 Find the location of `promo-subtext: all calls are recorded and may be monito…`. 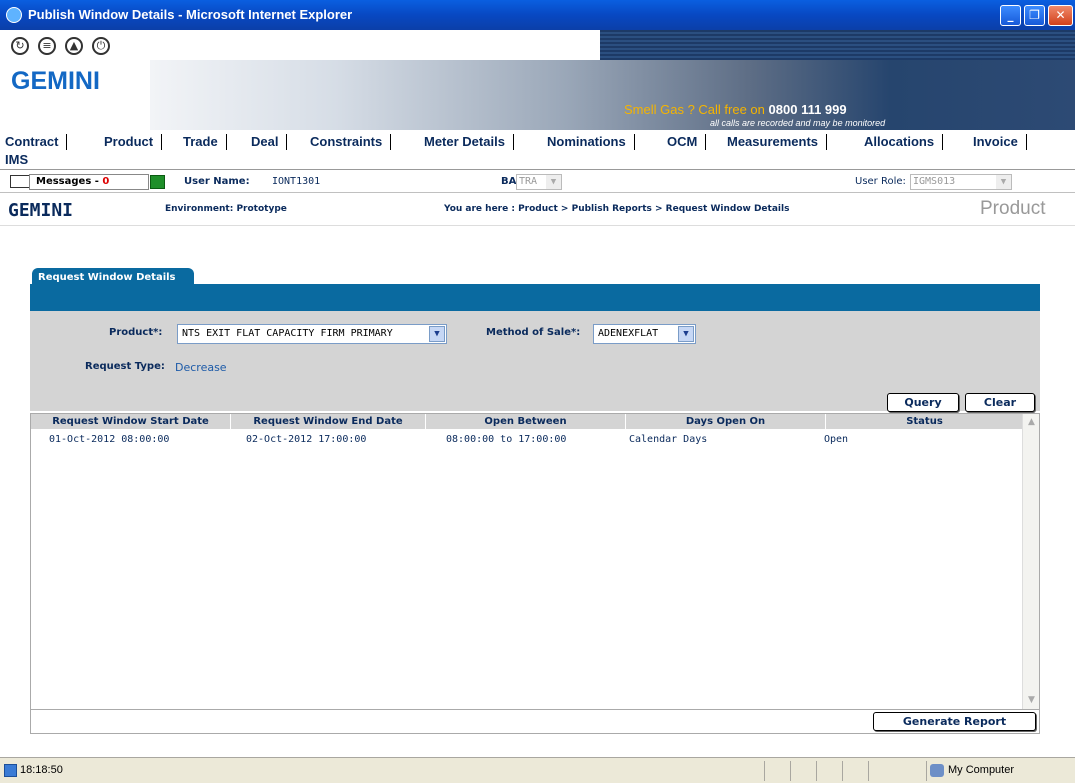

promo-subtext: all calls are recorded and may be monito… is located at coordinates (798, 123).